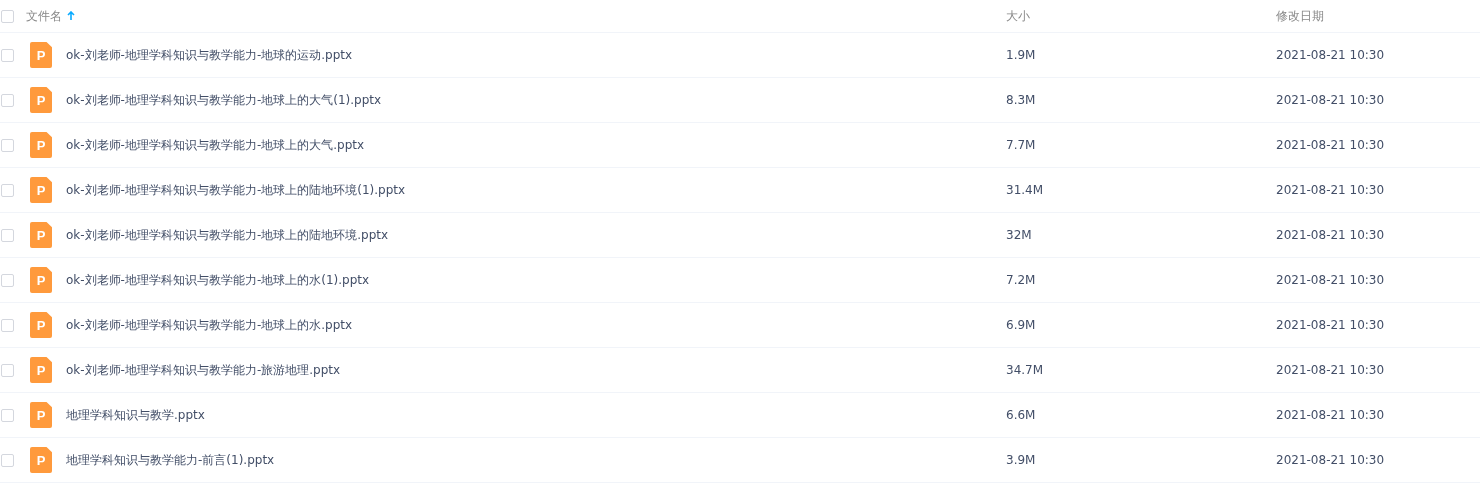  Describe the element at coordinates (1025, 190) in the screenshot. I see `file-size: 31.4M` at that location.